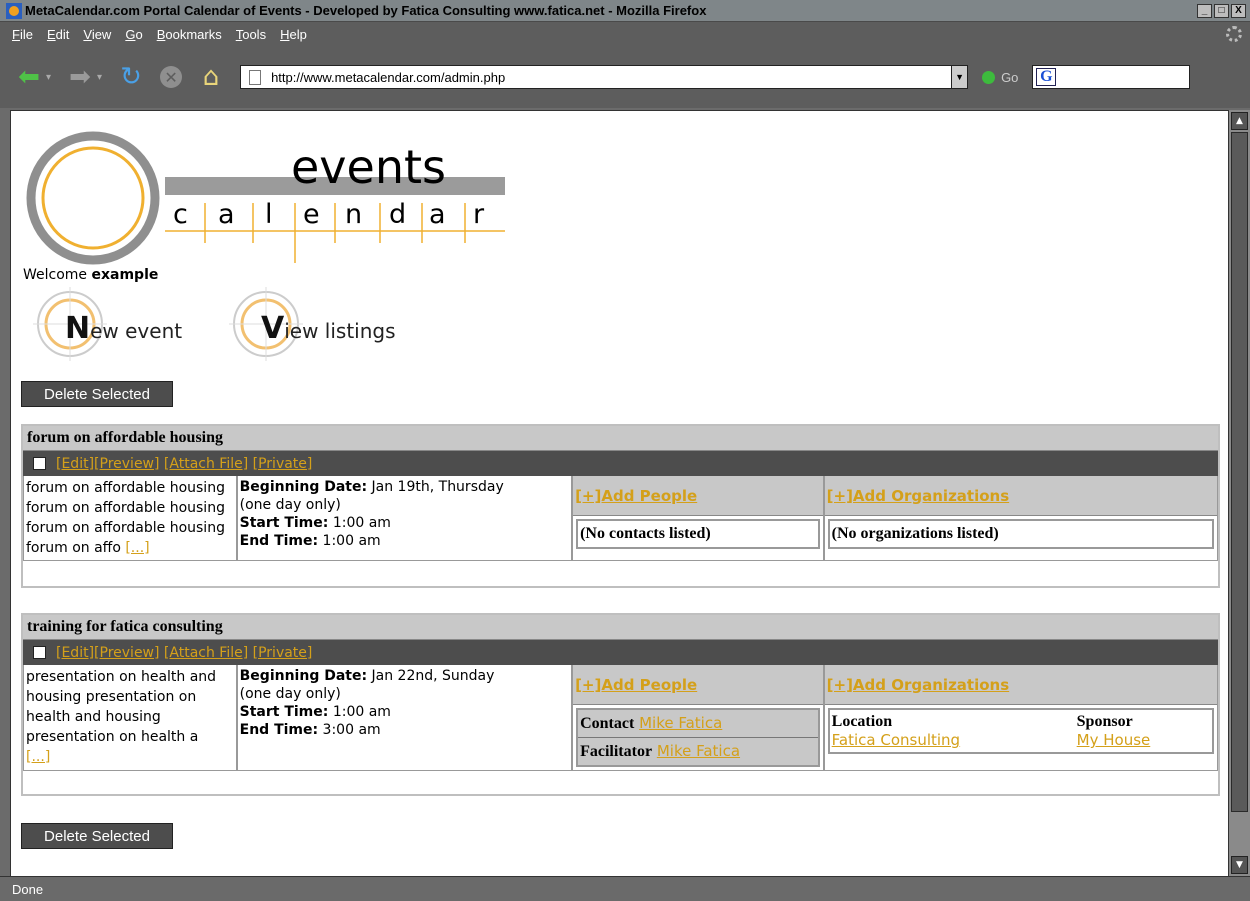  What do you see at coordinates (293, 34) in the screenshot?
I see `menu-help: Help` at bounding box center [293, 34].